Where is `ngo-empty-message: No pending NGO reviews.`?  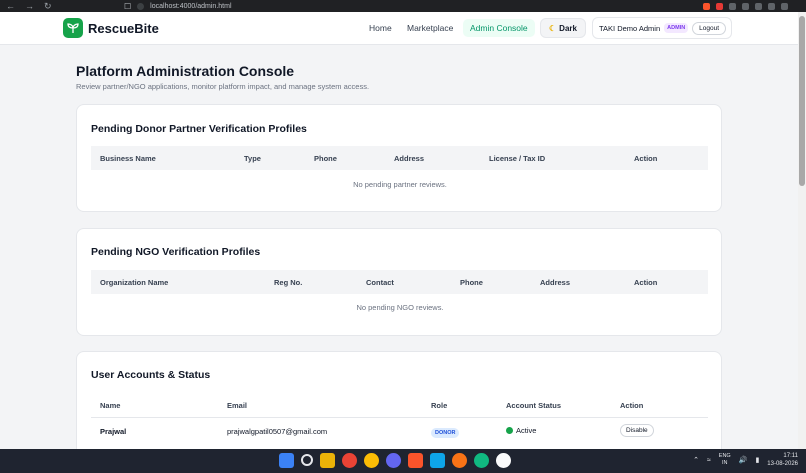 ngo-empty-message: No pending NGO reviews. is located at coordinates (400, 307).